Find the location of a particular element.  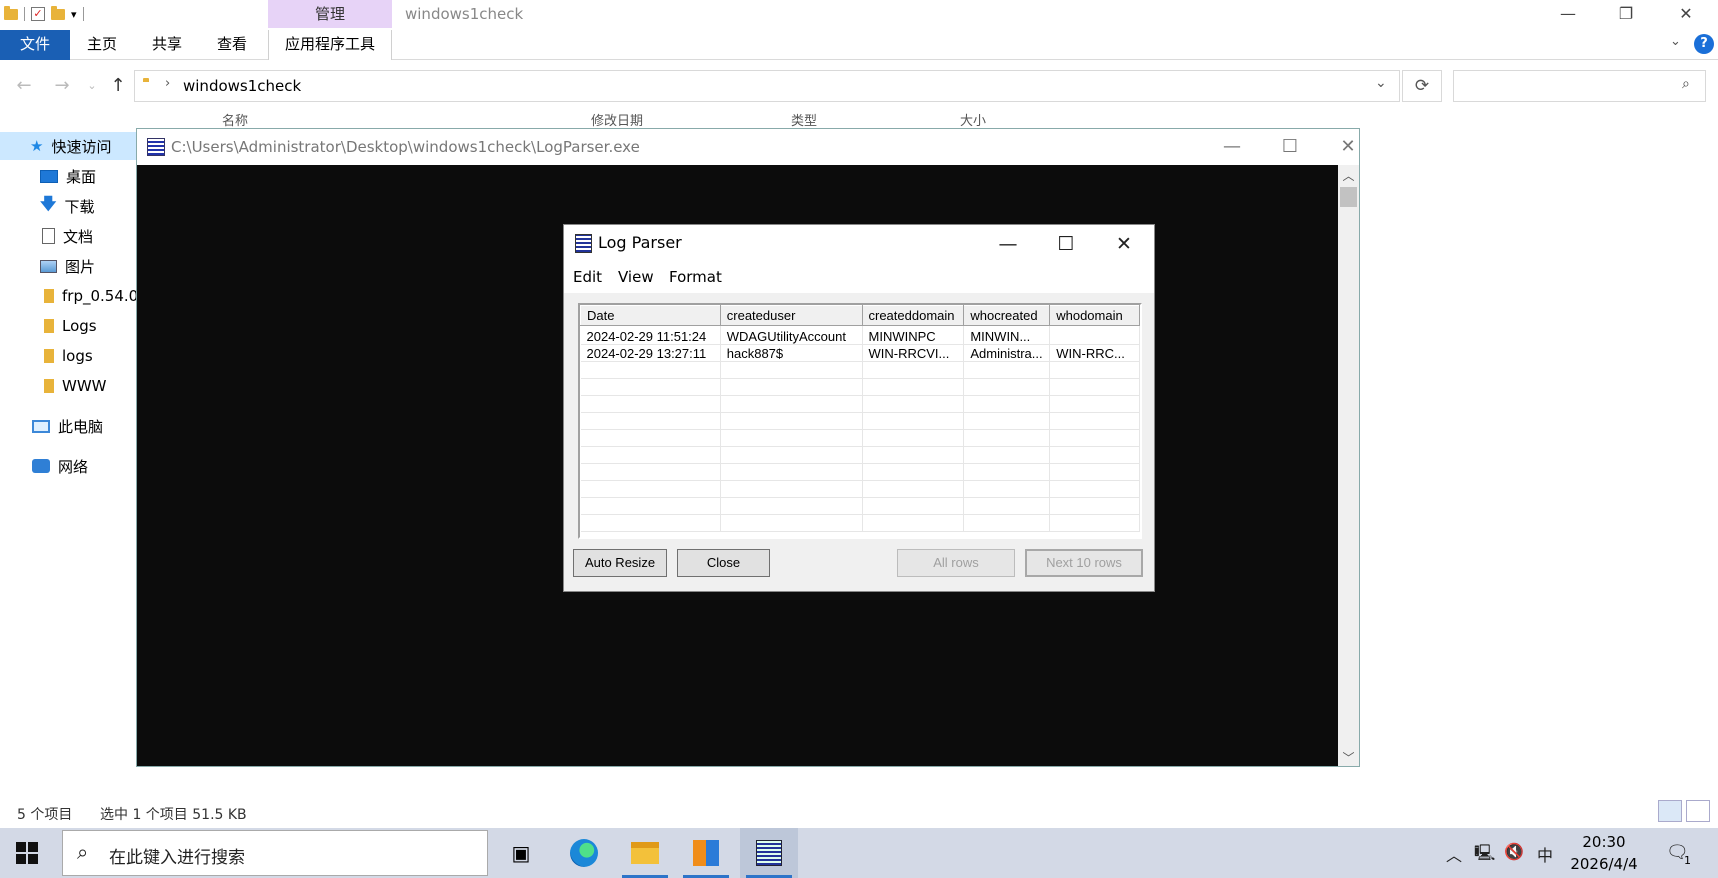

close-button: Close is located at coordinates (723, 563).